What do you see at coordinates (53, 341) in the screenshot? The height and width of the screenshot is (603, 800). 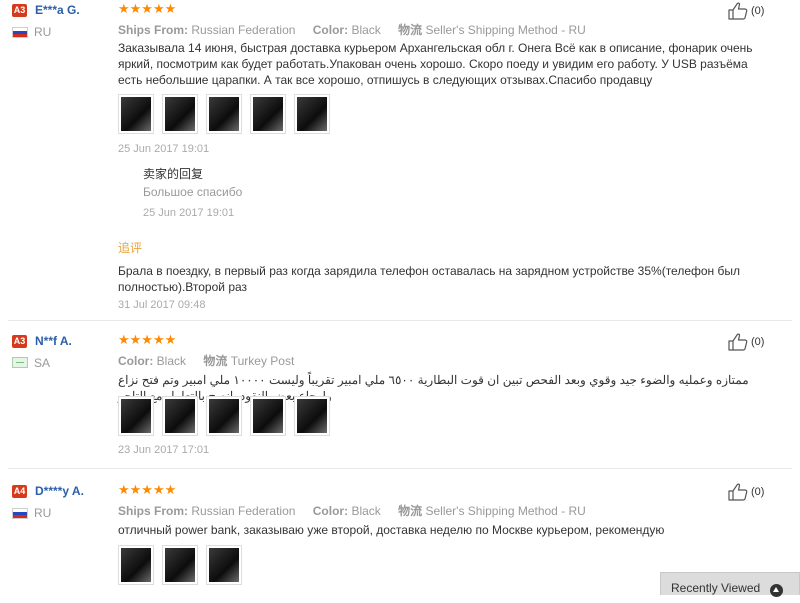 I see `reviewer-name: N**f A.` at bounding box center [53, 341].